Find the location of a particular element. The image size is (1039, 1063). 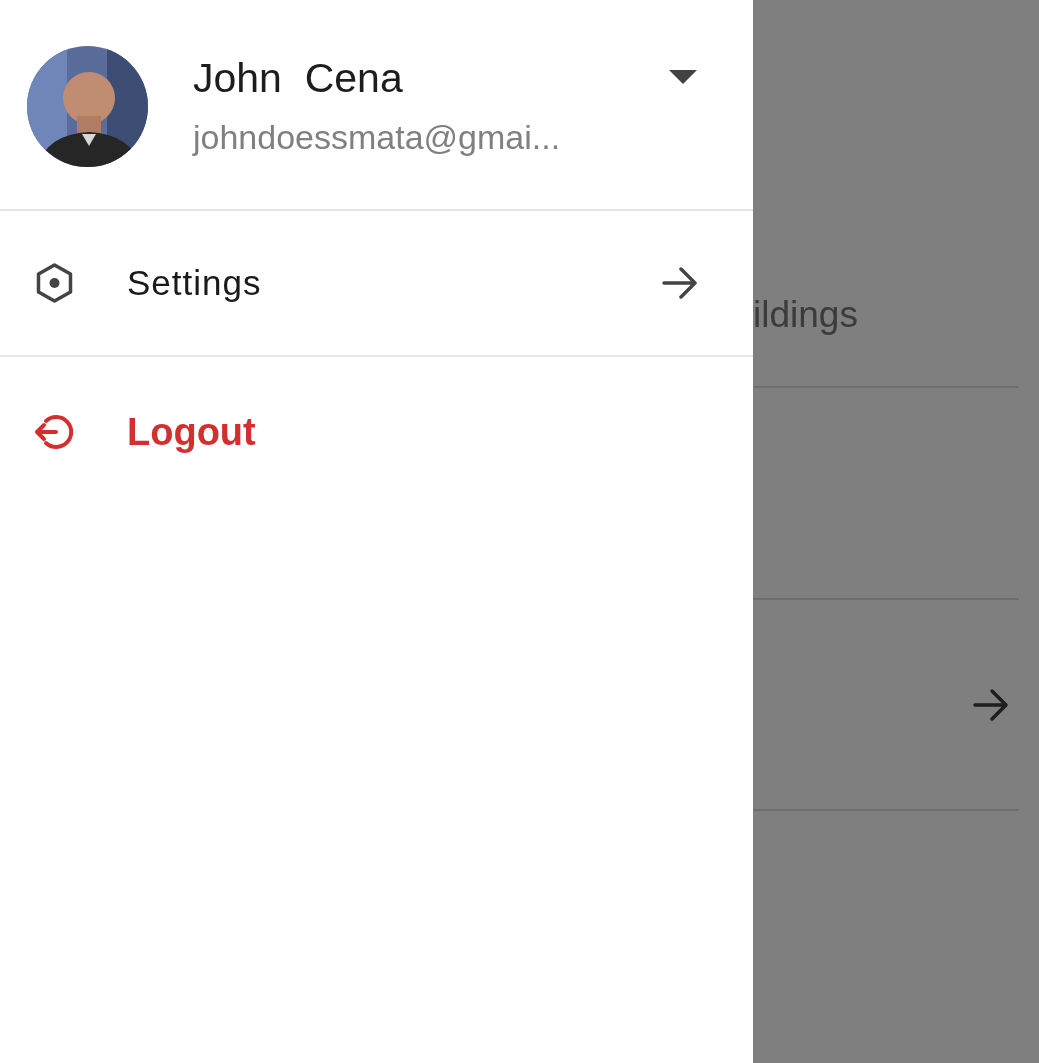

dropdown-caret-icon is located at coordinates (683, 77).